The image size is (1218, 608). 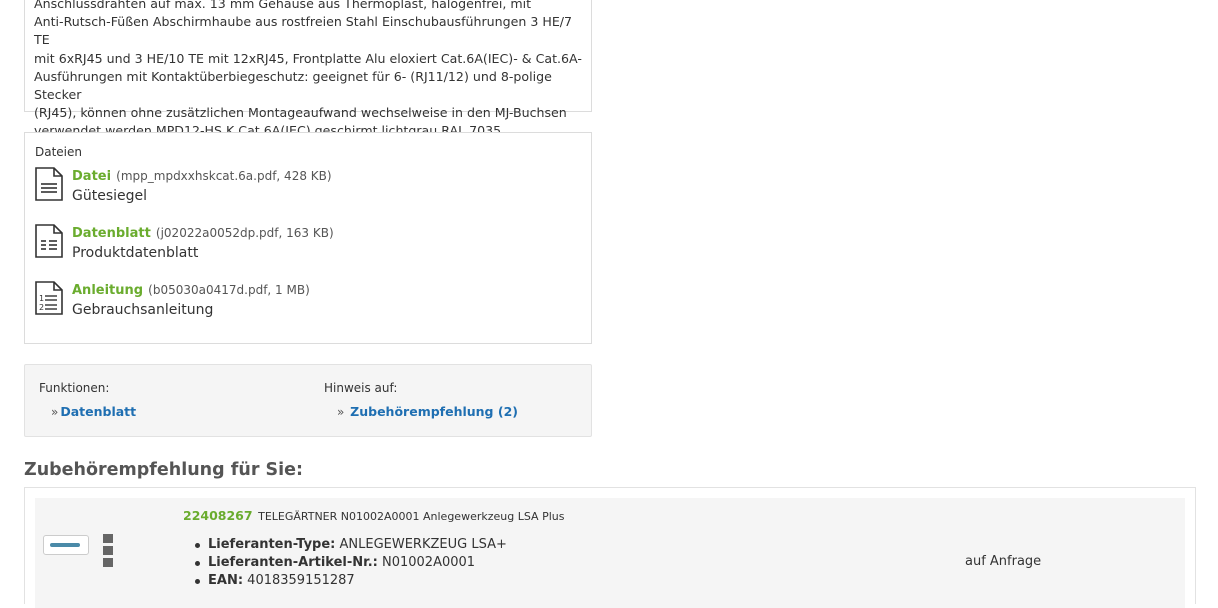 I want to click on file-link-datei: Datei, so click(x=91, y=176).